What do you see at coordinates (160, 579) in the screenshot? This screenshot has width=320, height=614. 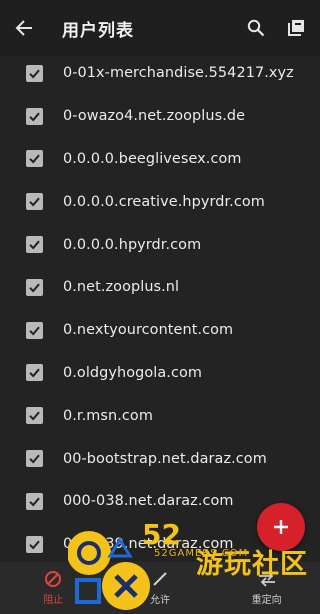 I see `allow-icon` at bounding box center [160, 579].